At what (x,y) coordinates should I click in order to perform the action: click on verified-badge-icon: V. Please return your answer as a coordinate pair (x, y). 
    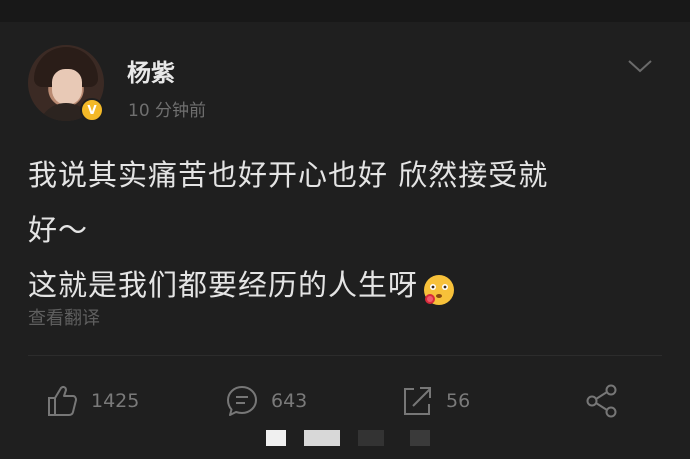
    Looking at the image, I should click on (92, 110).